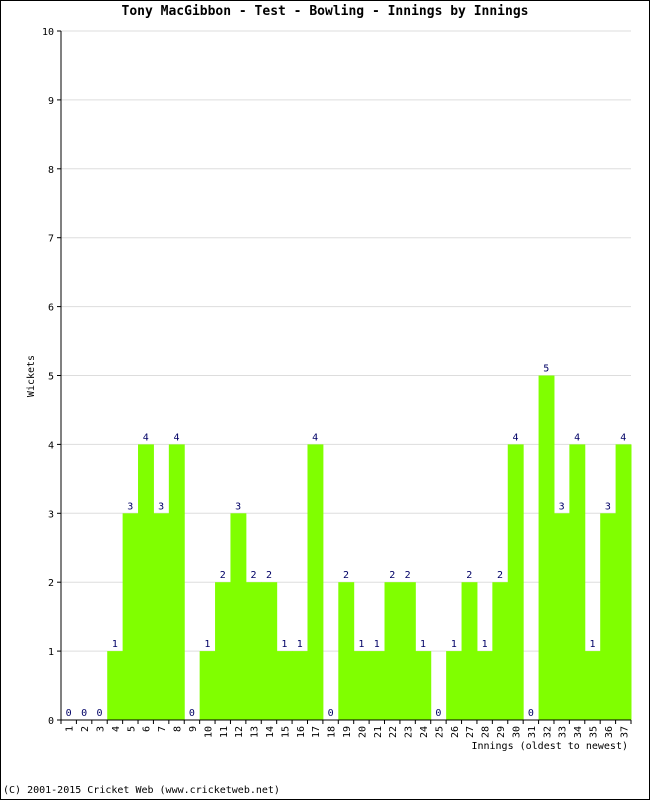 Image resolution: width=650 pixels, height=800 pixels. What do you see at coordinates (208, 732) in the screenshot?
I see `x-tick-label: 10` at bounding box center [208, 732].